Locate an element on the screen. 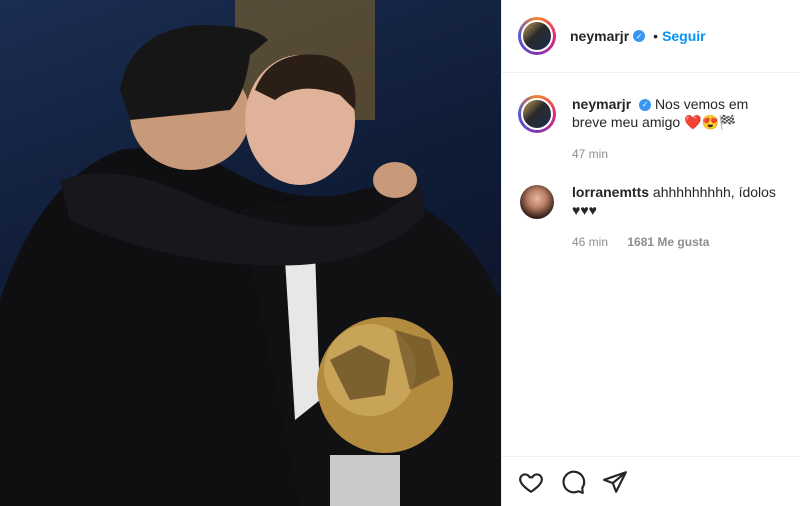 The image size is (800, 506). commenter-avatar is located at coordinates (537, 202).